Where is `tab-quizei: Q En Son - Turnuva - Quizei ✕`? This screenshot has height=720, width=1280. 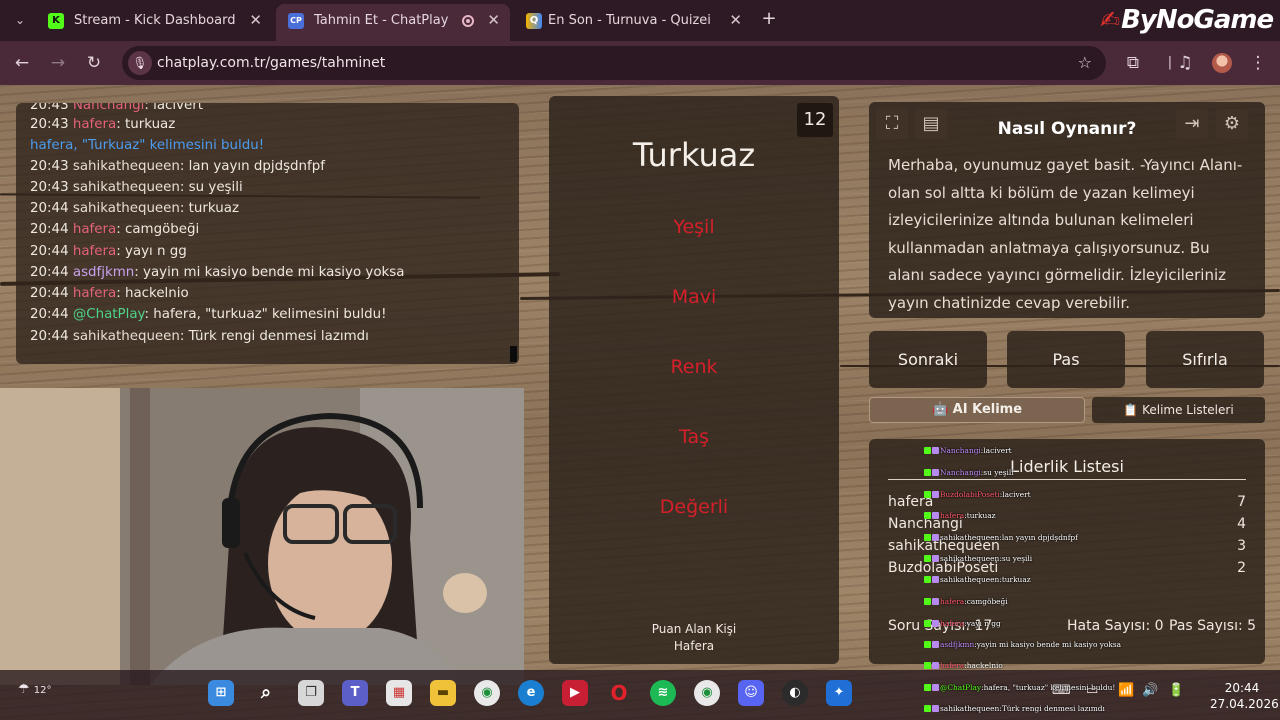
tab-quizei: Q En Son - Turnuva - Quizei ✕ is located at coordinates (633, 20).